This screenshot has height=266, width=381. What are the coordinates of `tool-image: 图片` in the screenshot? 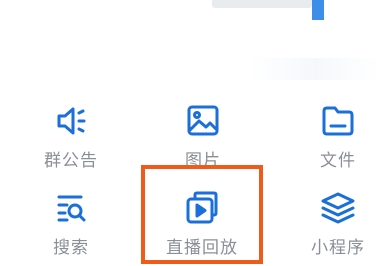 It's located at (203, 137).